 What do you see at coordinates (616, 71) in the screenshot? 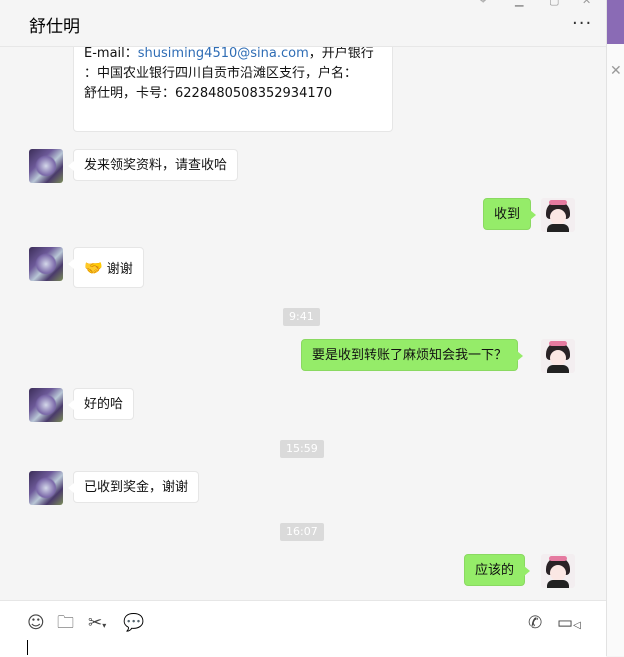
I see `side-close-icon: ✕` at bounding box center [616, 71].